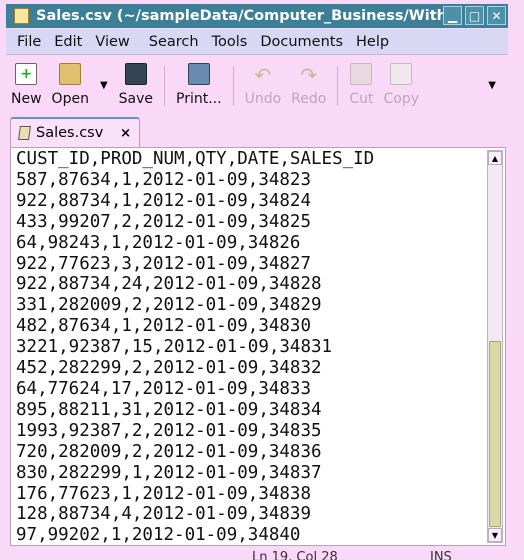  I want to click on text-line: 97,99202,1,2012-01-09,34840, so click(158, 535).